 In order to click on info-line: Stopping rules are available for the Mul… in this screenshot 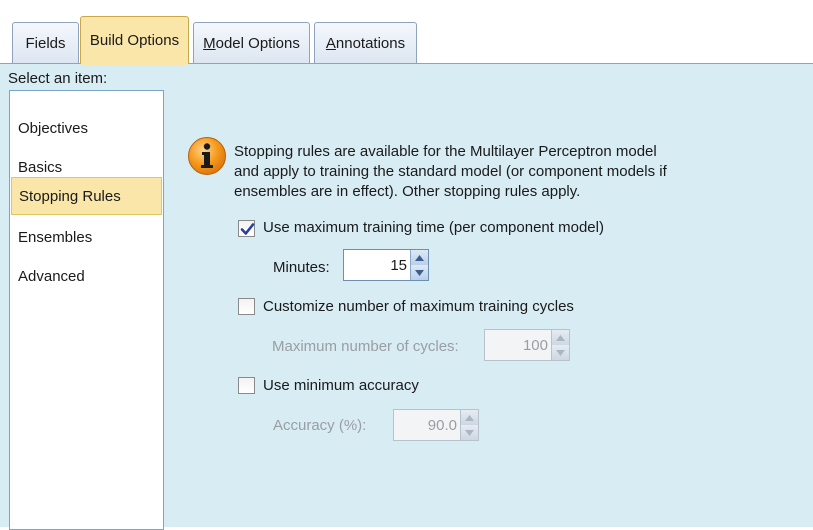, I will do `click(445, 151)`.